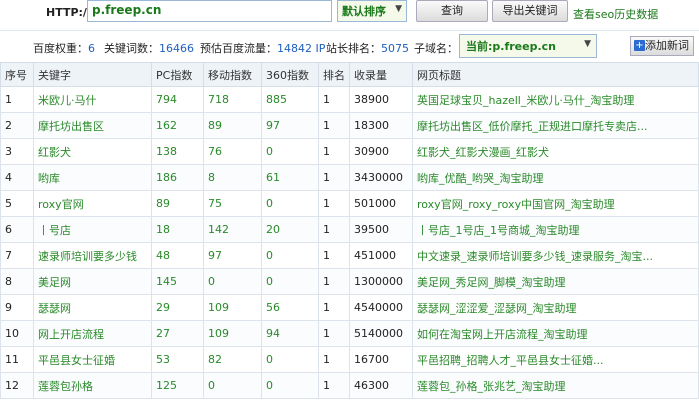  Describe the element at coordinates (555, 281) in the screenshot. I see `page-title-link: 美足网_秀足网_脚模_淘宝助理` at that location.